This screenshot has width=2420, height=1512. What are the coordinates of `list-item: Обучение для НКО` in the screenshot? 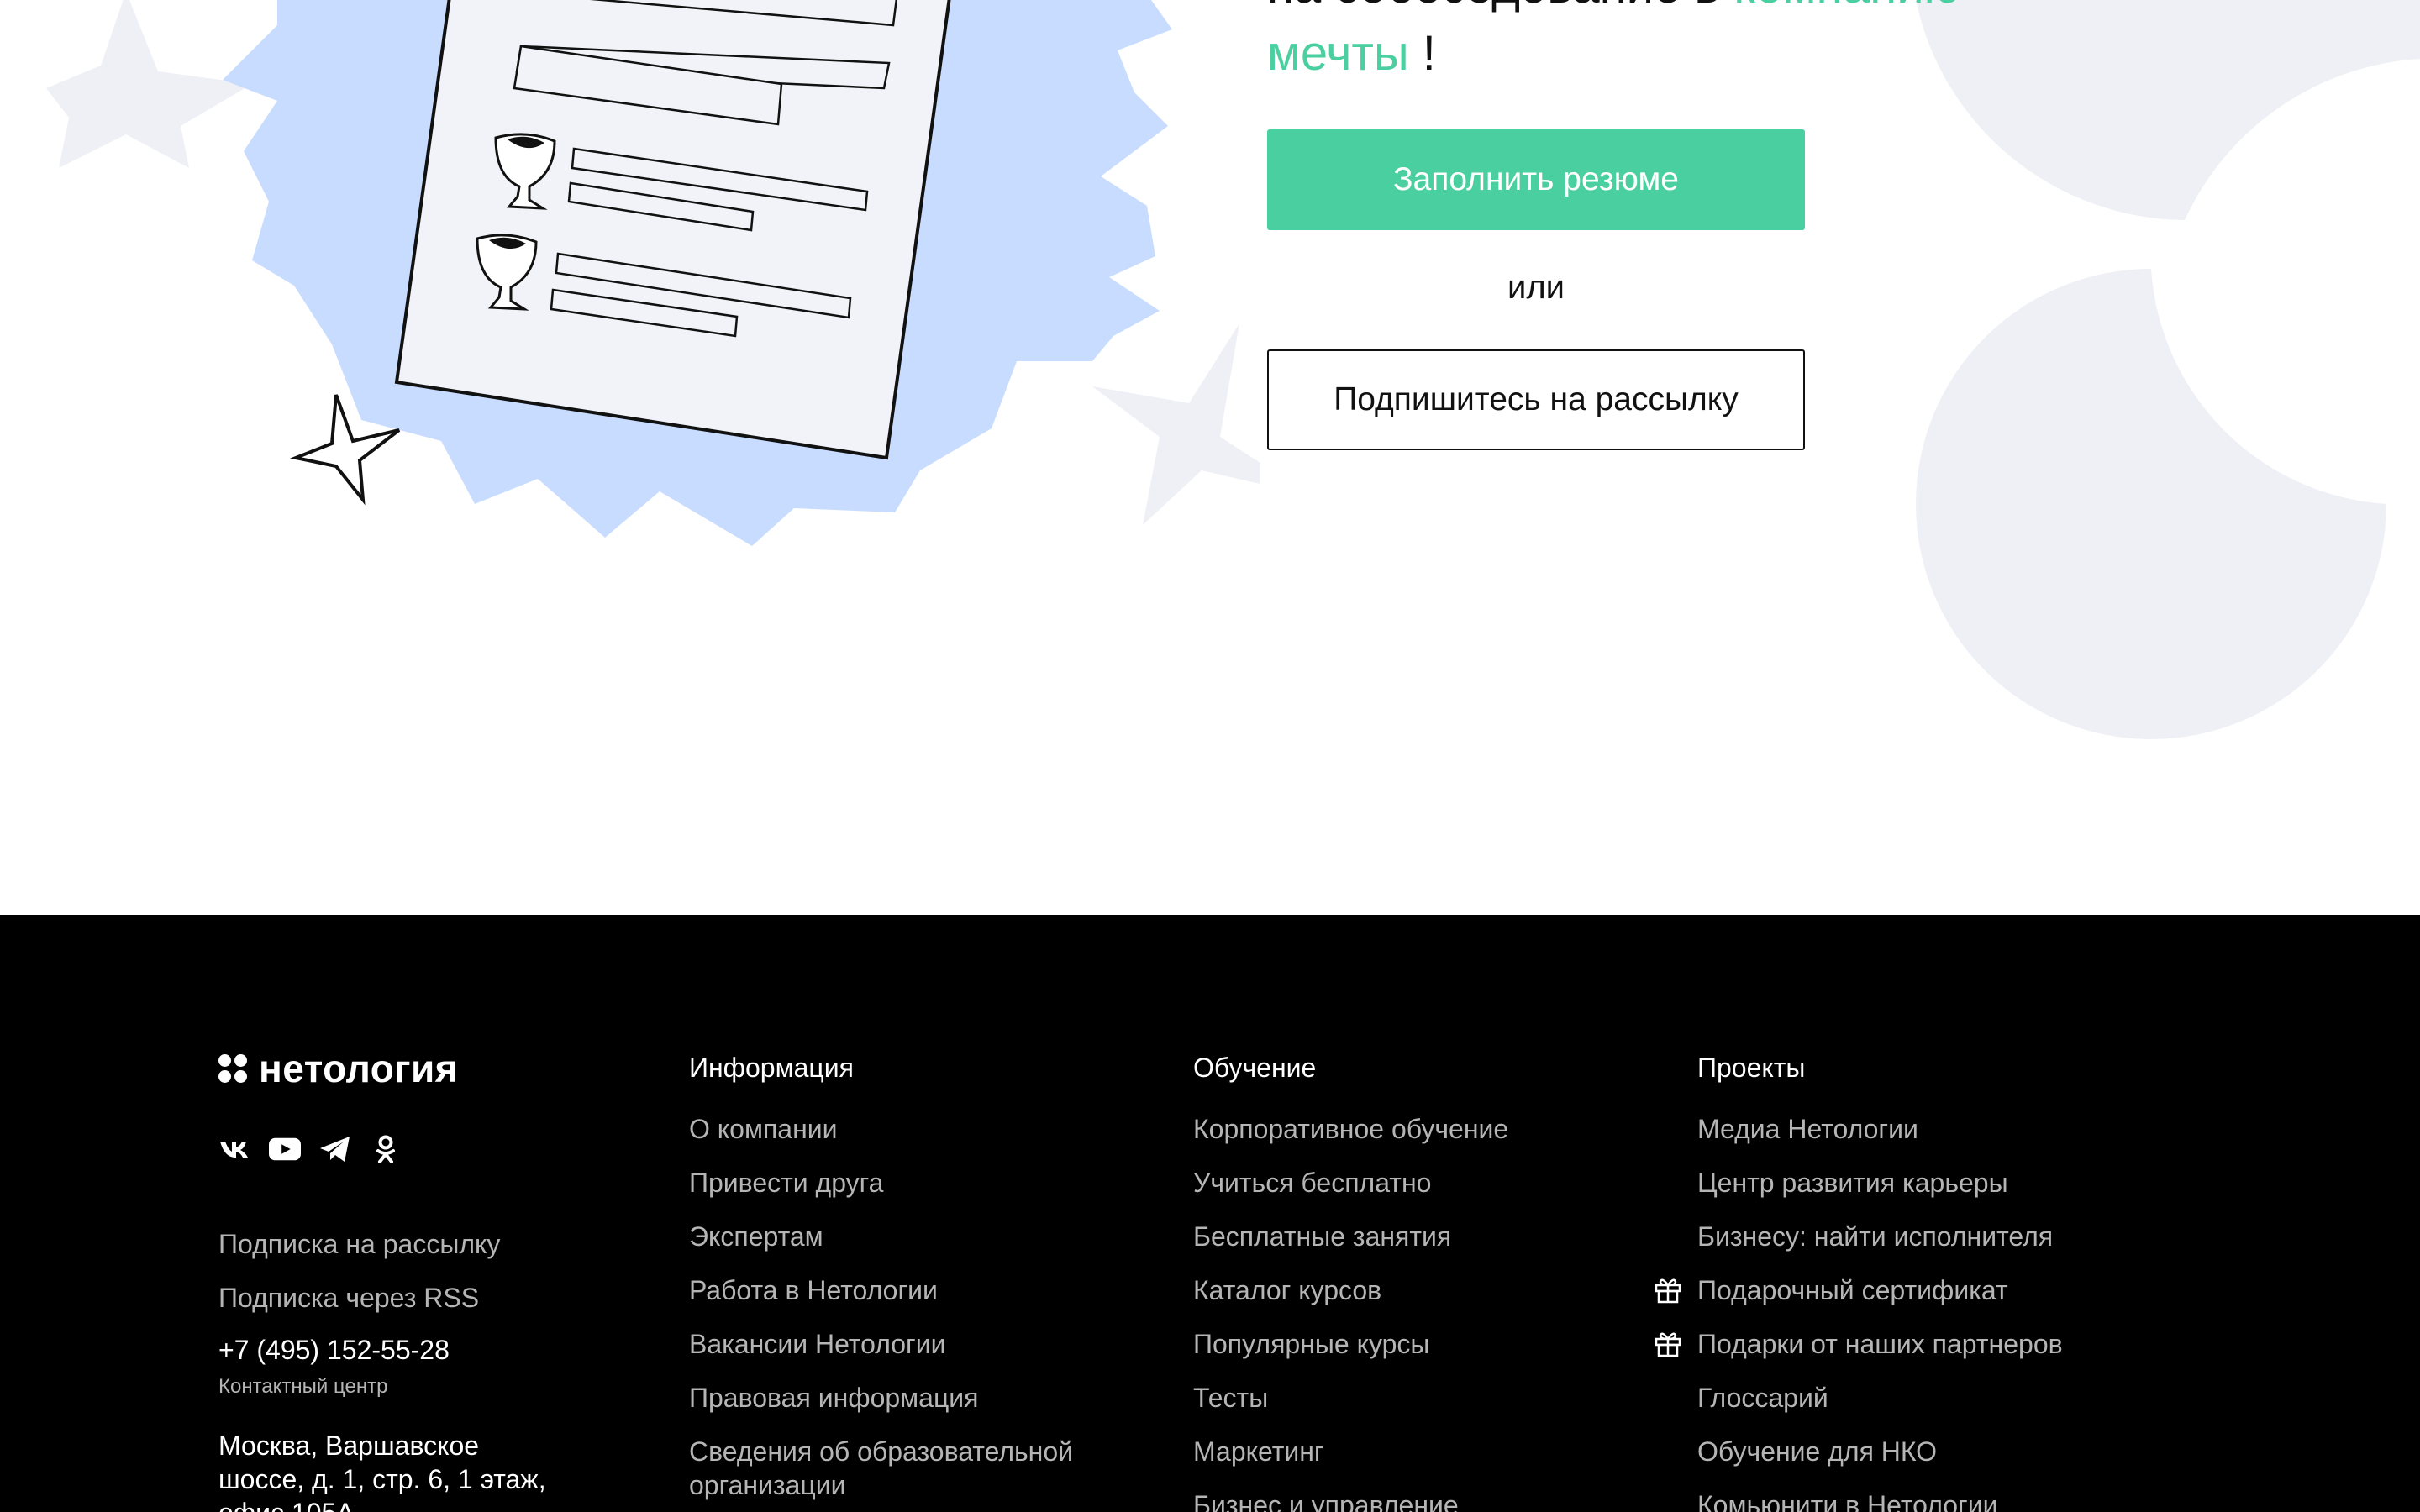 It's located at (1966, 1451).